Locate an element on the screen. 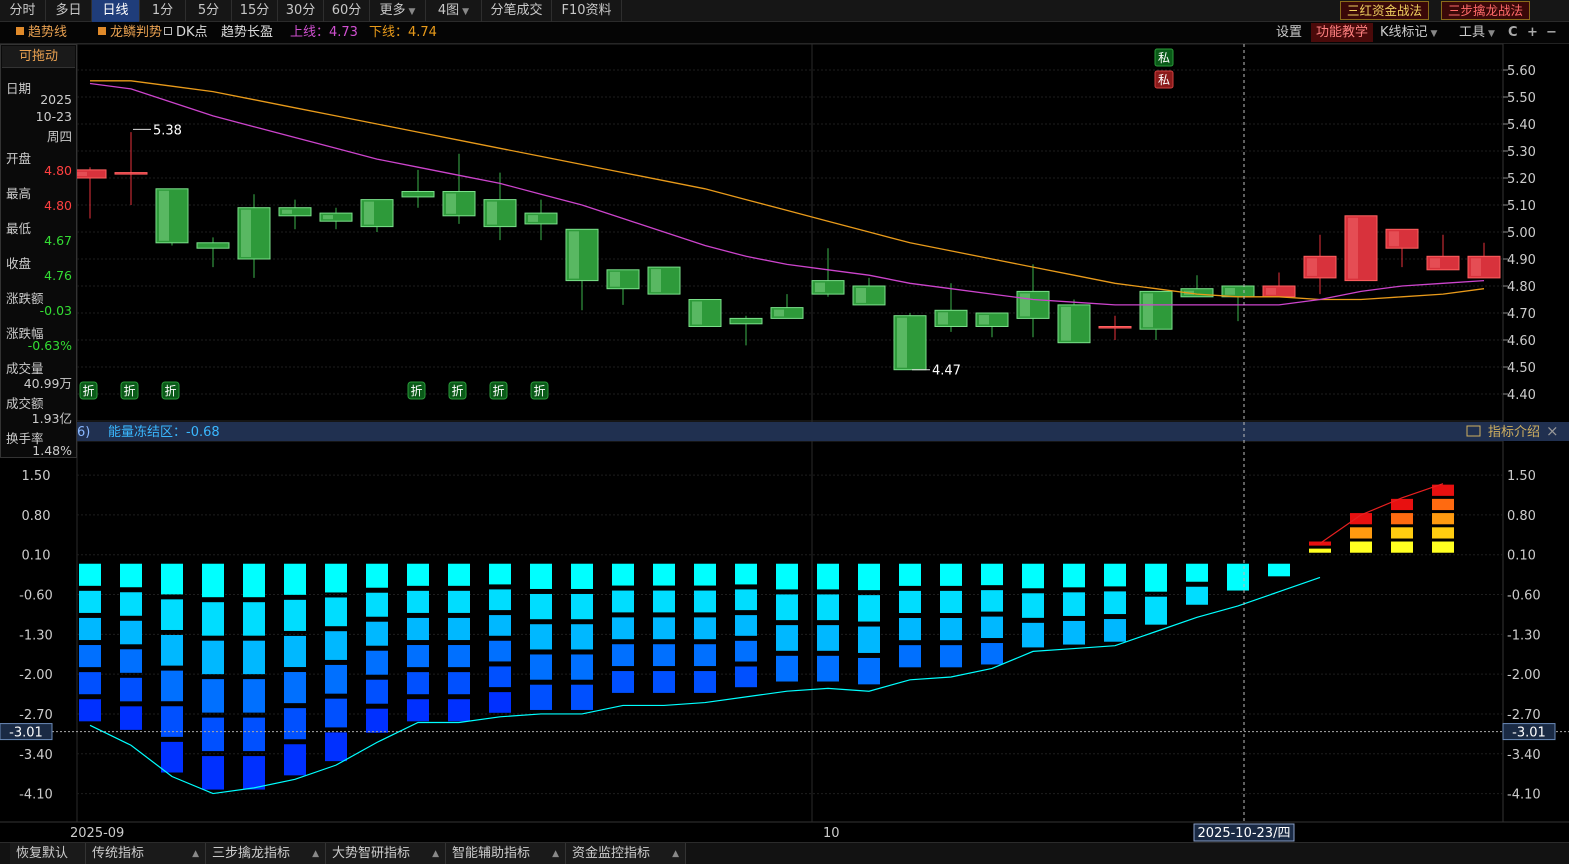 This screenshot has width=1569, height=864. price-tick-label: 5.20 is located at coordinates (1521, 179).